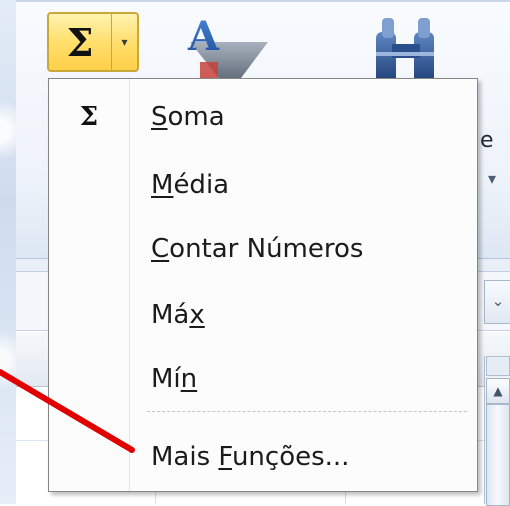  I want to click on autosum-dropdown-arrow-icon: ▾, so click(124, 42).